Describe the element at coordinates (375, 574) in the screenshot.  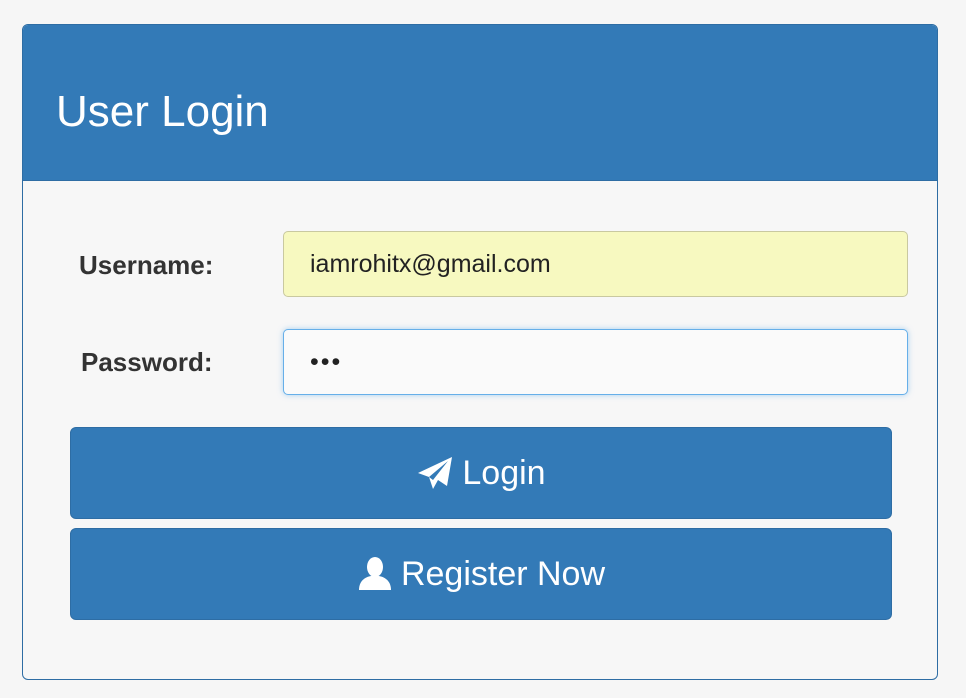
I see `user-icon` at that location.